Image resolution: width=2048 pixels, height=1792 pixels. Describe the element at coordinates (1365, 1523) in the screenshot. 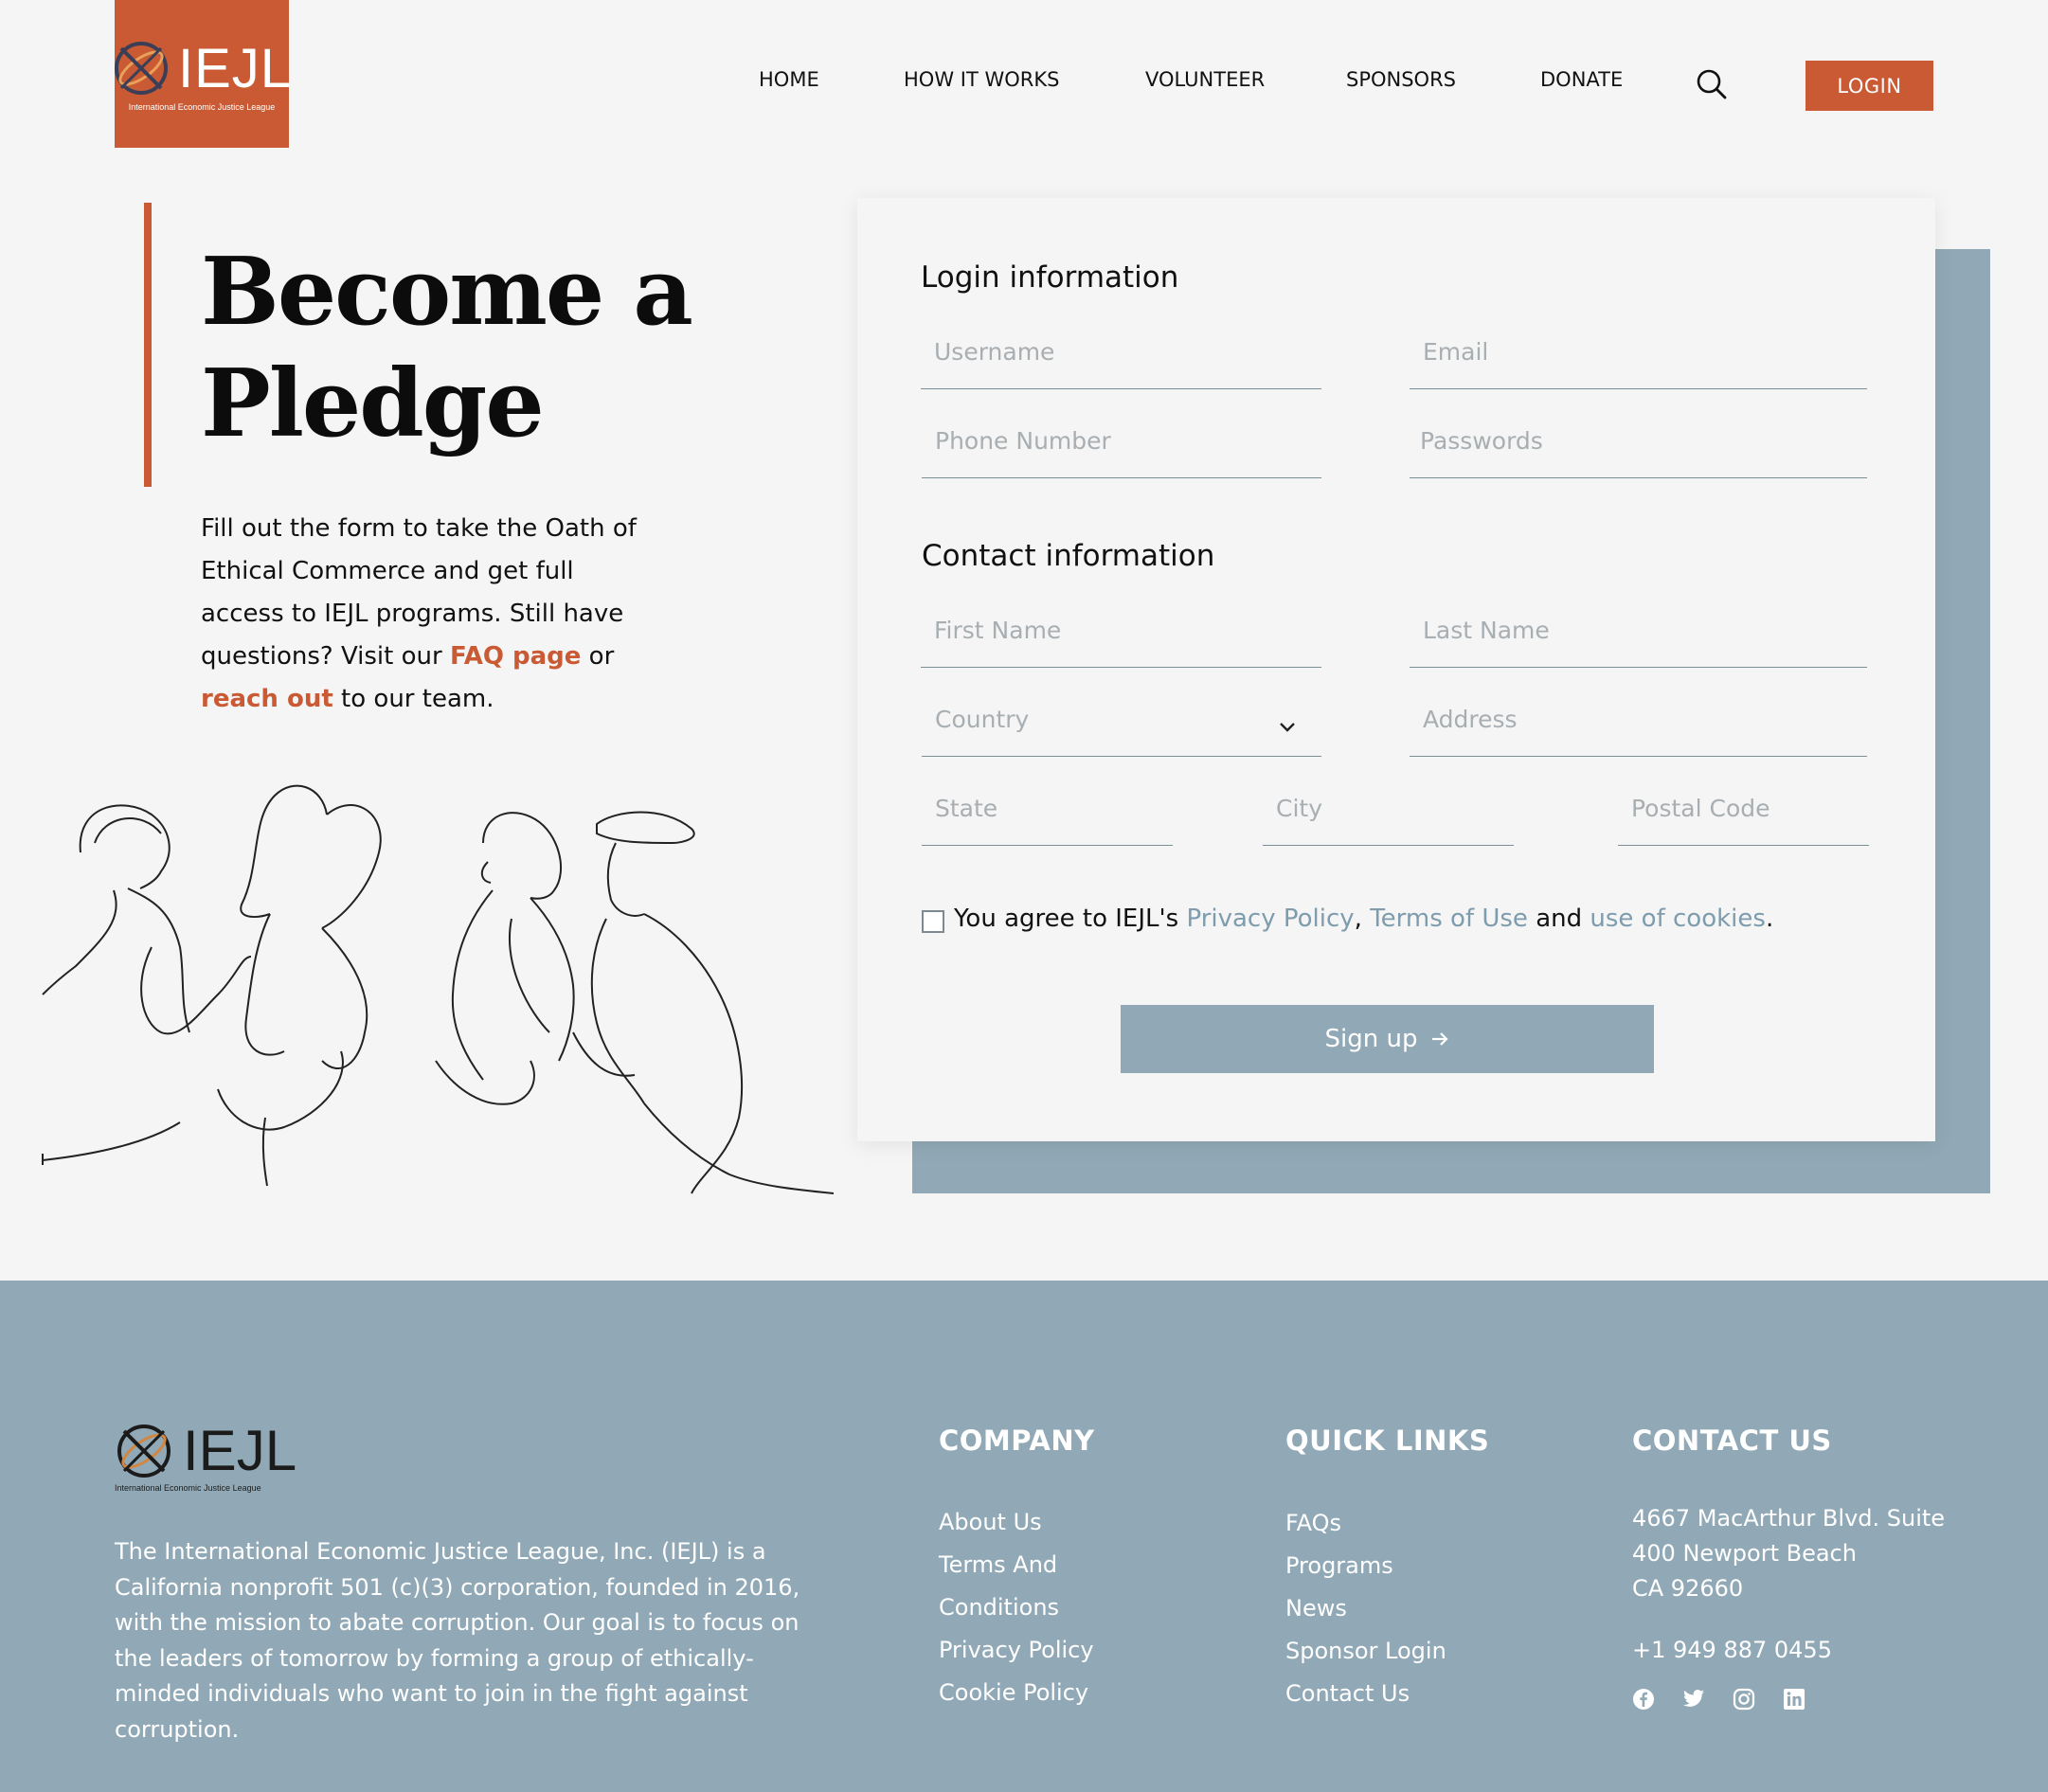

I see `footer-link-faqs: FAQs` at that location.